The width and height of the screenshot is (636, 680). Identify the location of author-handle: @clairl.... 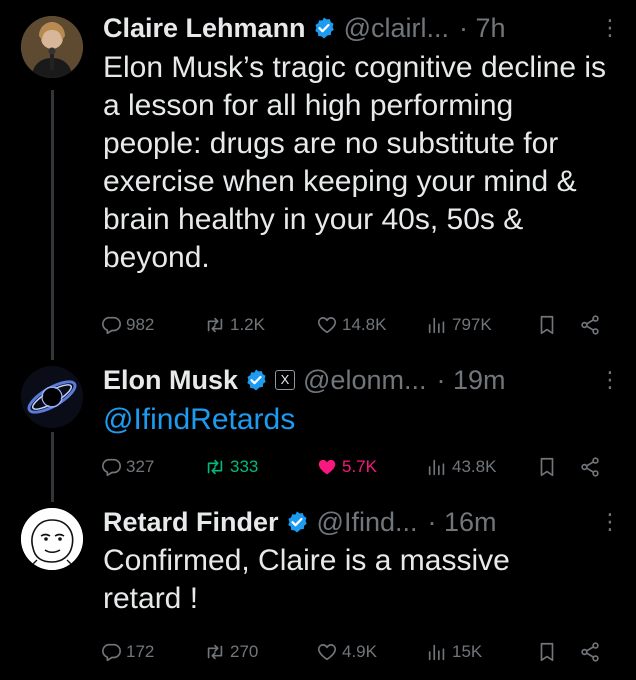
(396, 28).